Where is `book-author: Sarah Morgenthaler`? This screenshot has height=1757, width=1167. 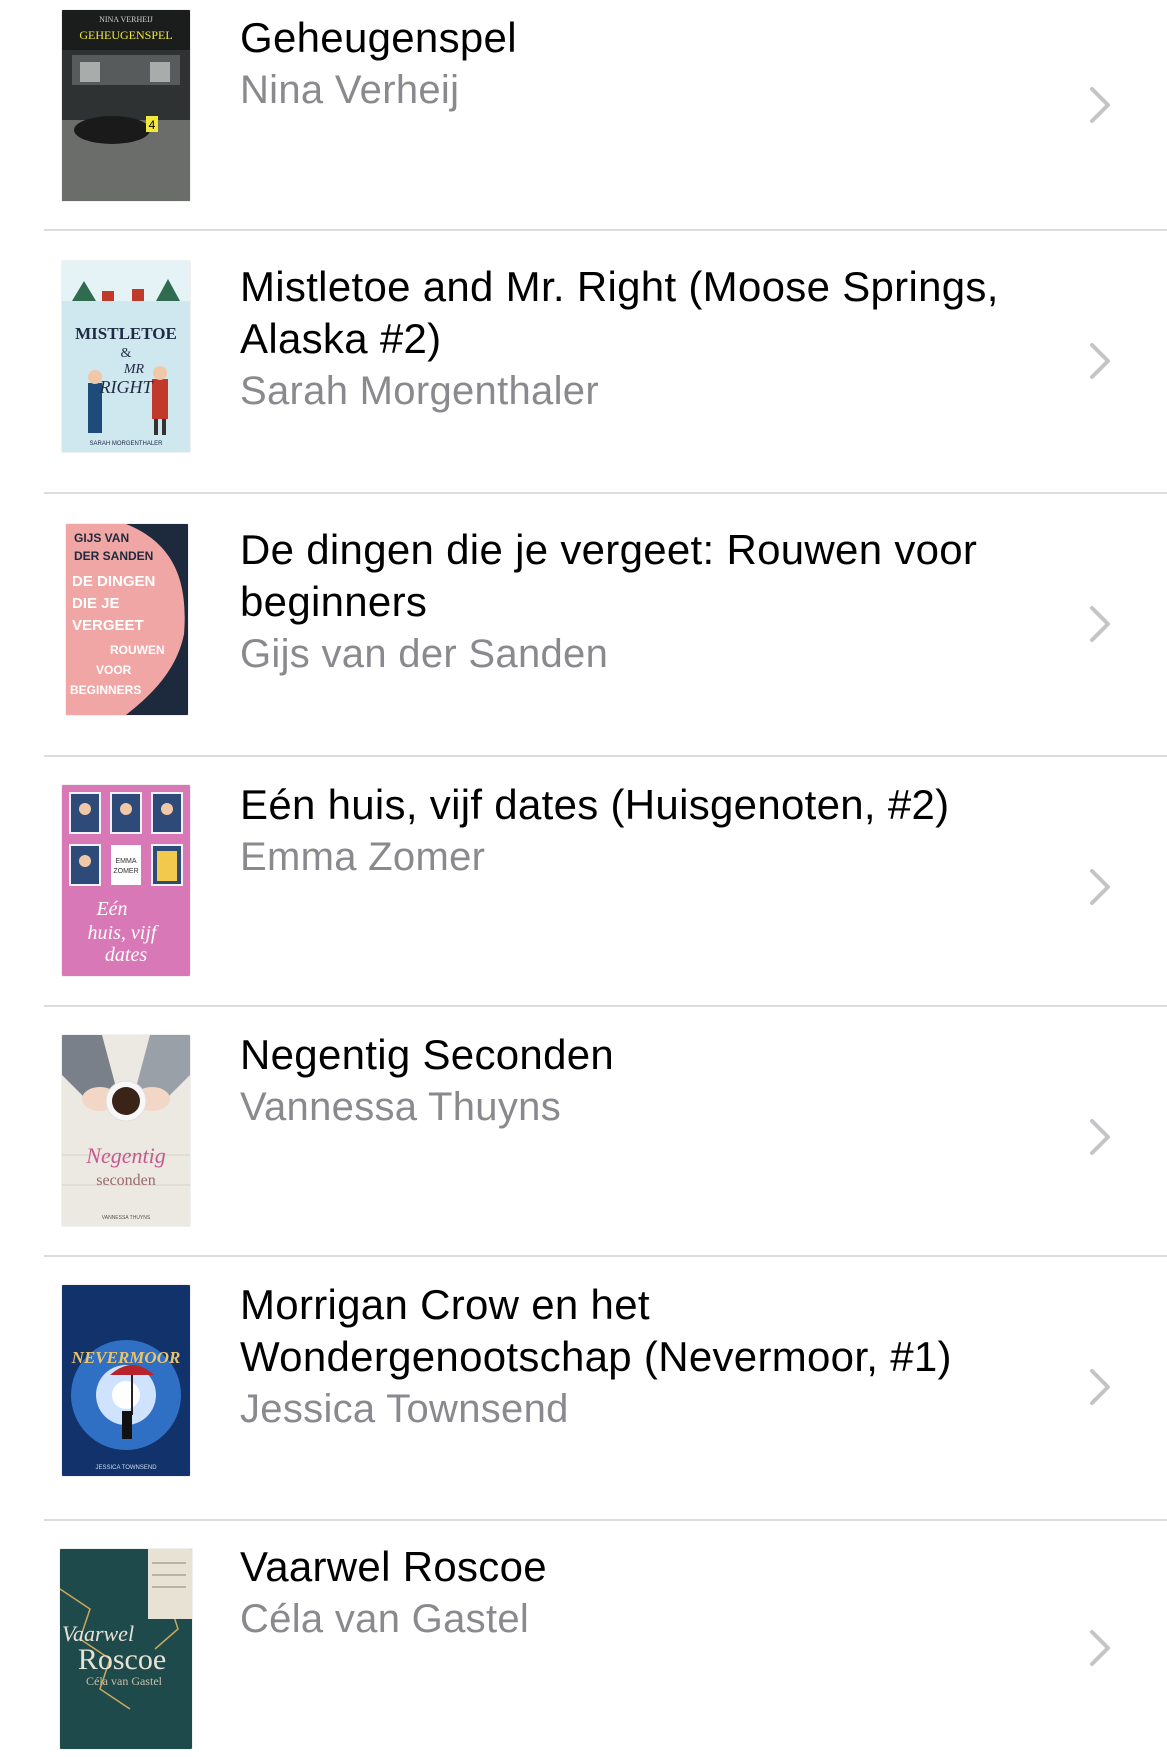 book-author: Sarah Morgenthaler is located at coordinates (419, 391).